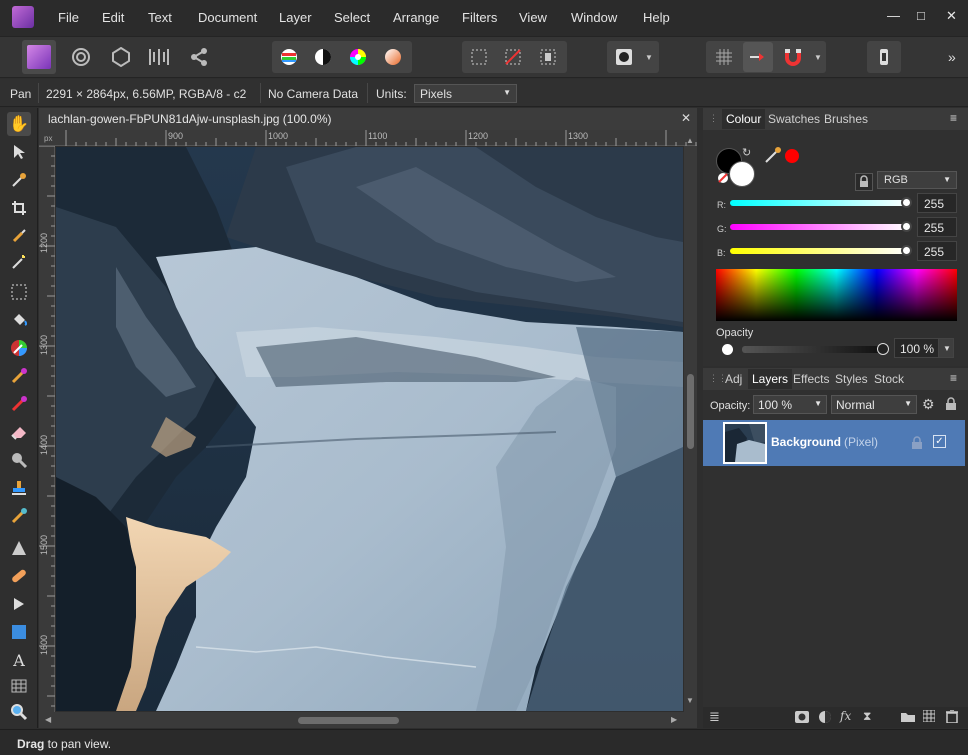  I want to click on menu-arrange: Arrange, so click(416, 17).